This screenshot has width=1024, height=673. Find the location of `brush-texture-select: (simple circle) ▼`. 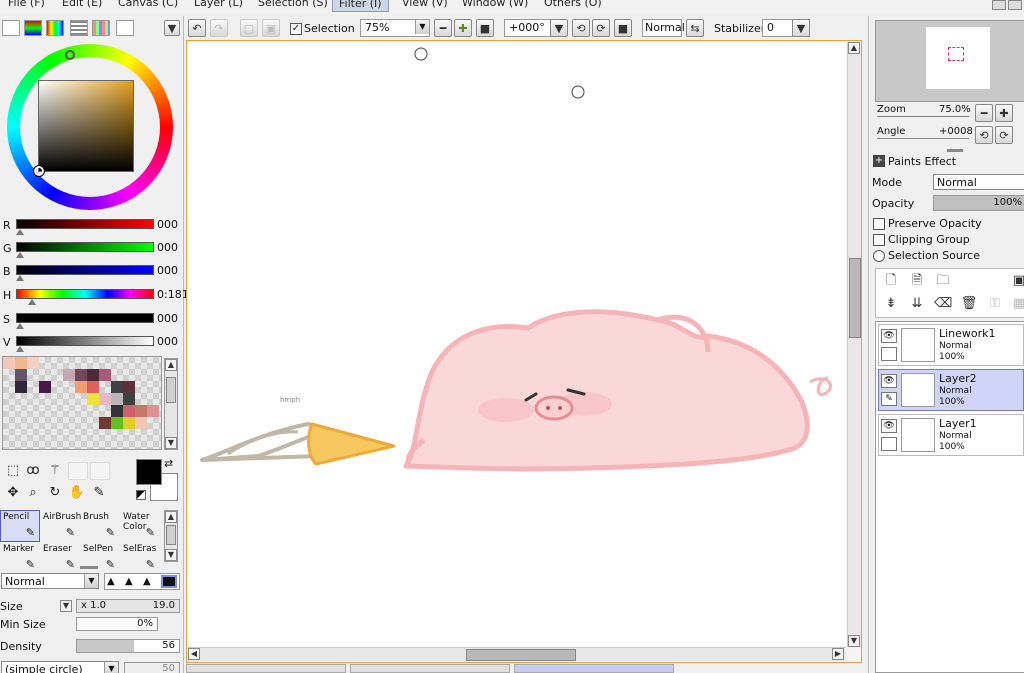

brush-texture-select: (simple circle) ▼ is located at coordinates (60, 667).